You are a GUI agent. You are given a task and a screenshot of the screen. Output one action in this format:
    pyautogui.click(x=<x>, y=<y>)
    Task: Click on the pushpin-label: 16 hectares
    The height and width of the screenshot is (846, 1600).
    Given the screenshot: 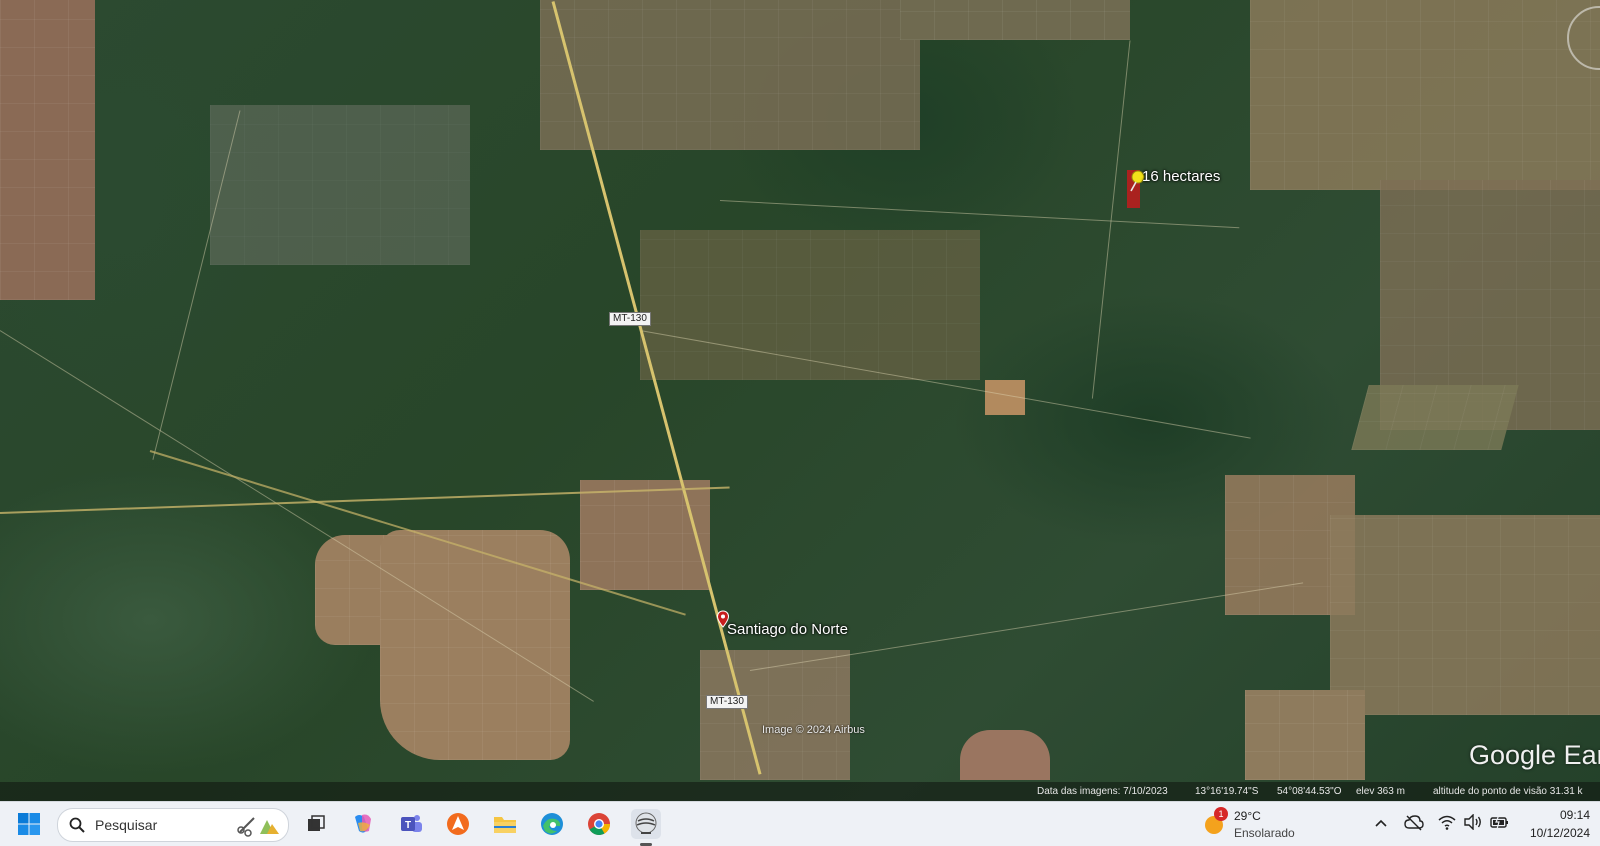 What is the action you would take?
    pyautogui.click(x=1181, y=176)
    